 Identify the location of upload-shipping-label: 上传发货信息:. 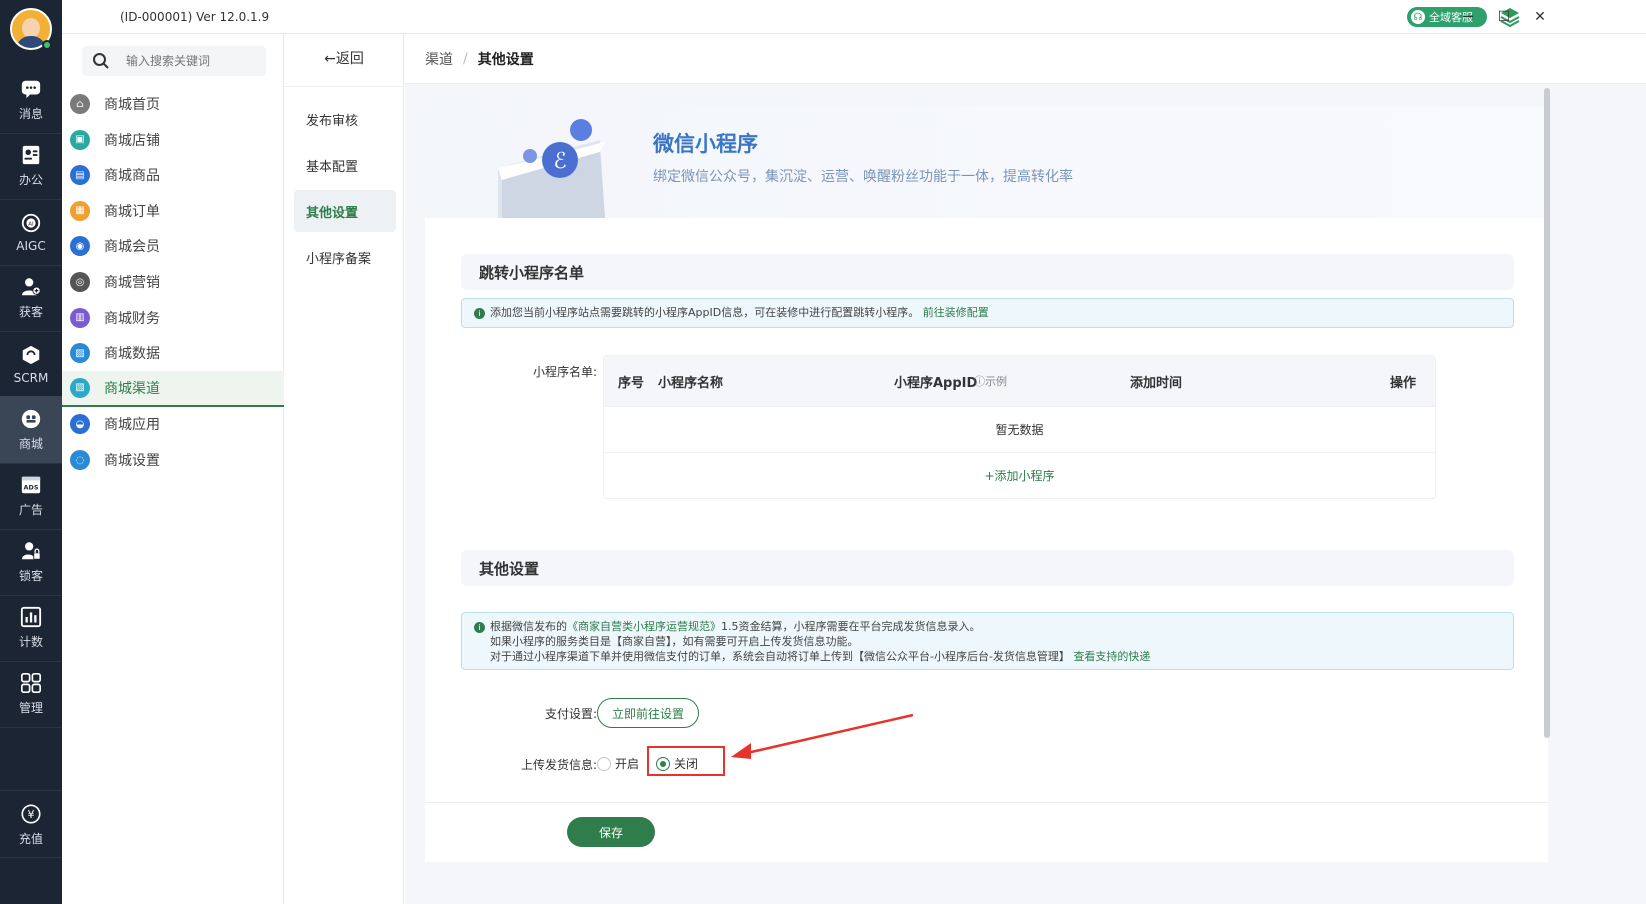
(558, 765).